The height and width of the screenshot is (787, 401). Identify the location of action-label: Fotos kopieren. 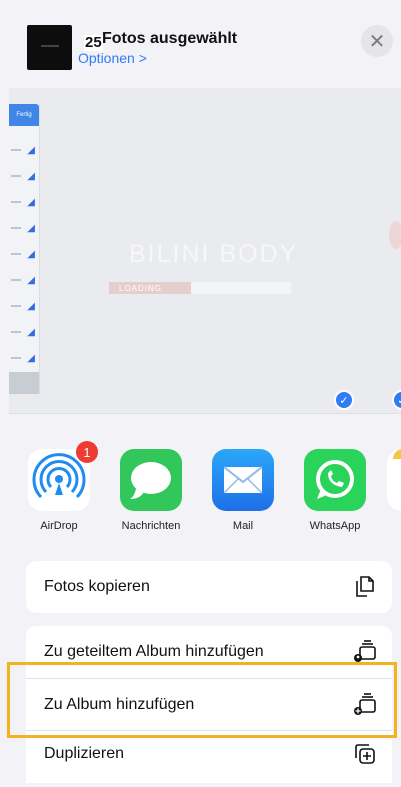
(97, 586).